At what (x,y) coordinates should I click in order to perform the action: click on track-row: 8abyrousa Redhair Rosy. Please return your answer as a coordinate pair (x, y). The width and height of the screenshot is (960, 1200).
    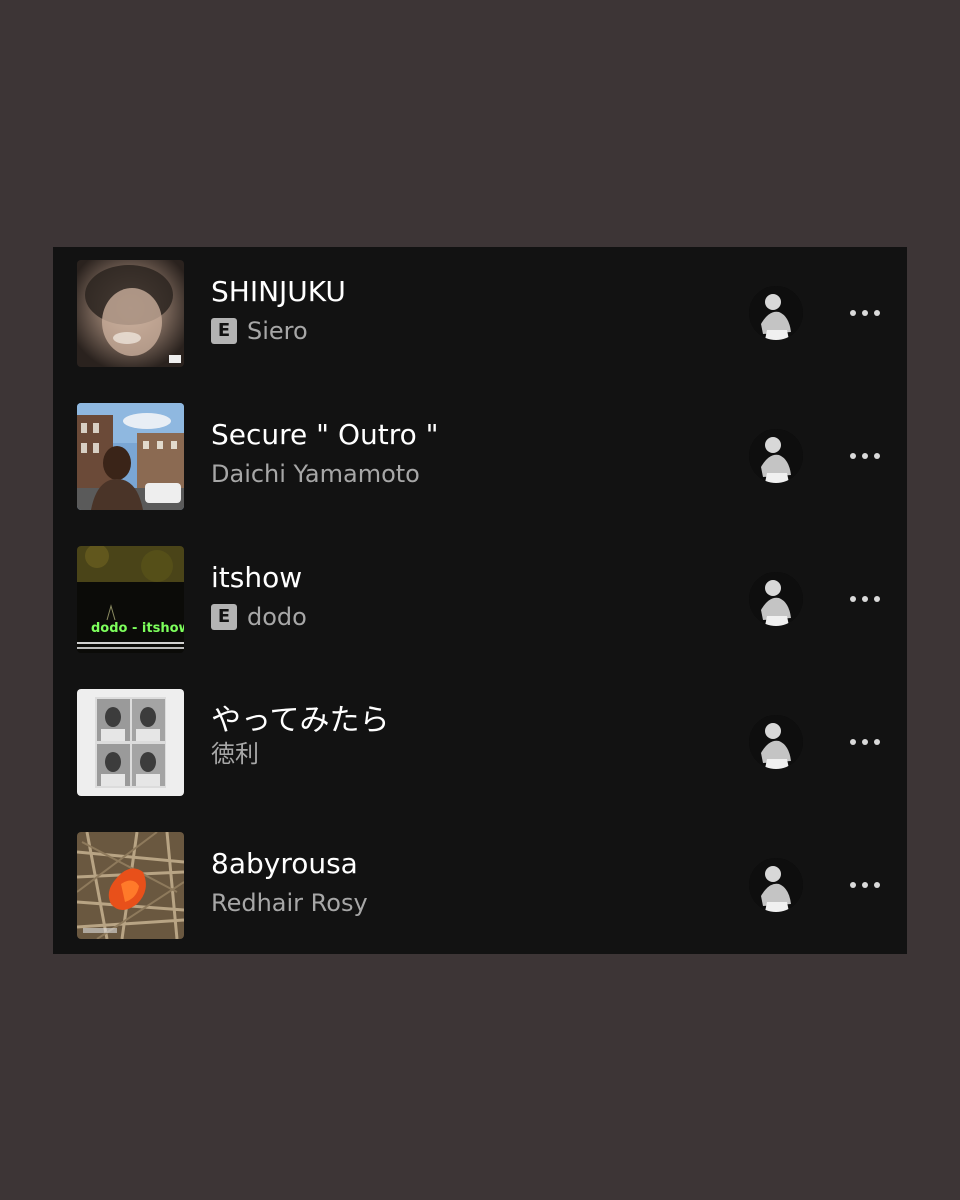
    Looking at the image, I should click on (480, 887).